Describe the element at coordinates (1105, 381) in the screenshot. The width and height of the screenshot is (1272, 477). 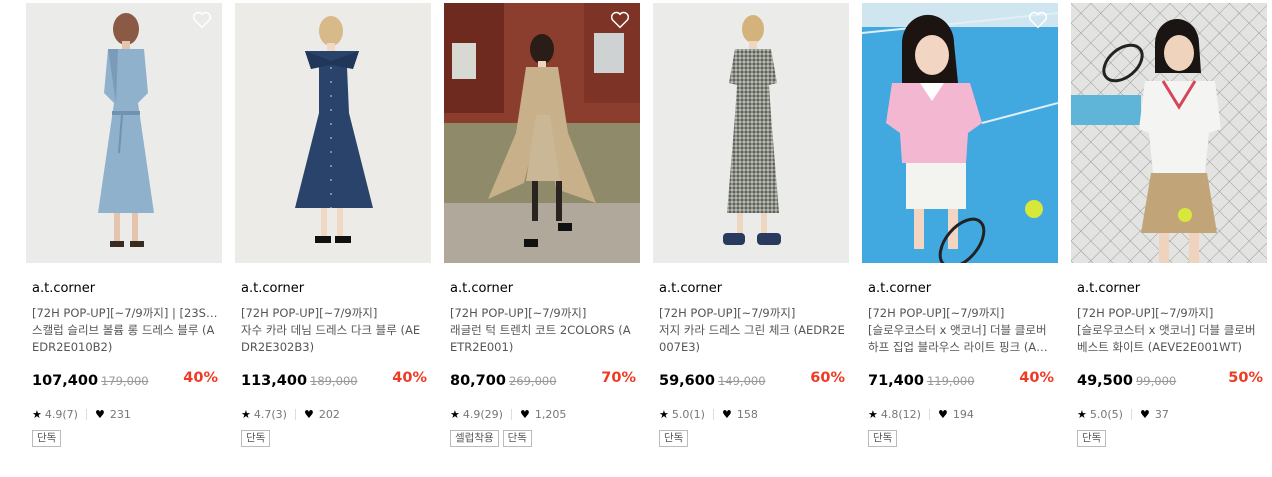
I see `sale-price: 49,500` at that location.